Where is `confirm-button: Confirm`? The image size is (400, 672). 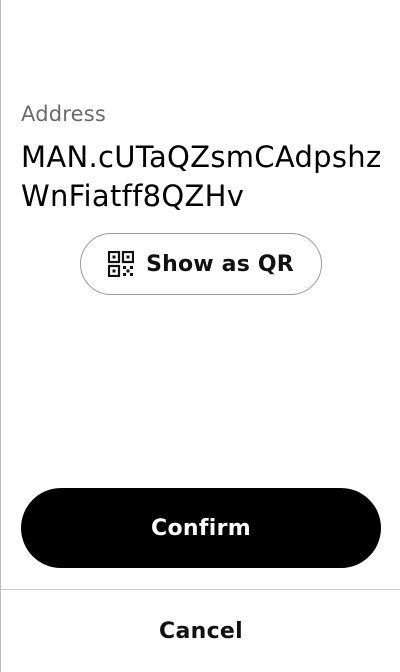 confirm-button: Confirm is located at coordinates (201, 528).